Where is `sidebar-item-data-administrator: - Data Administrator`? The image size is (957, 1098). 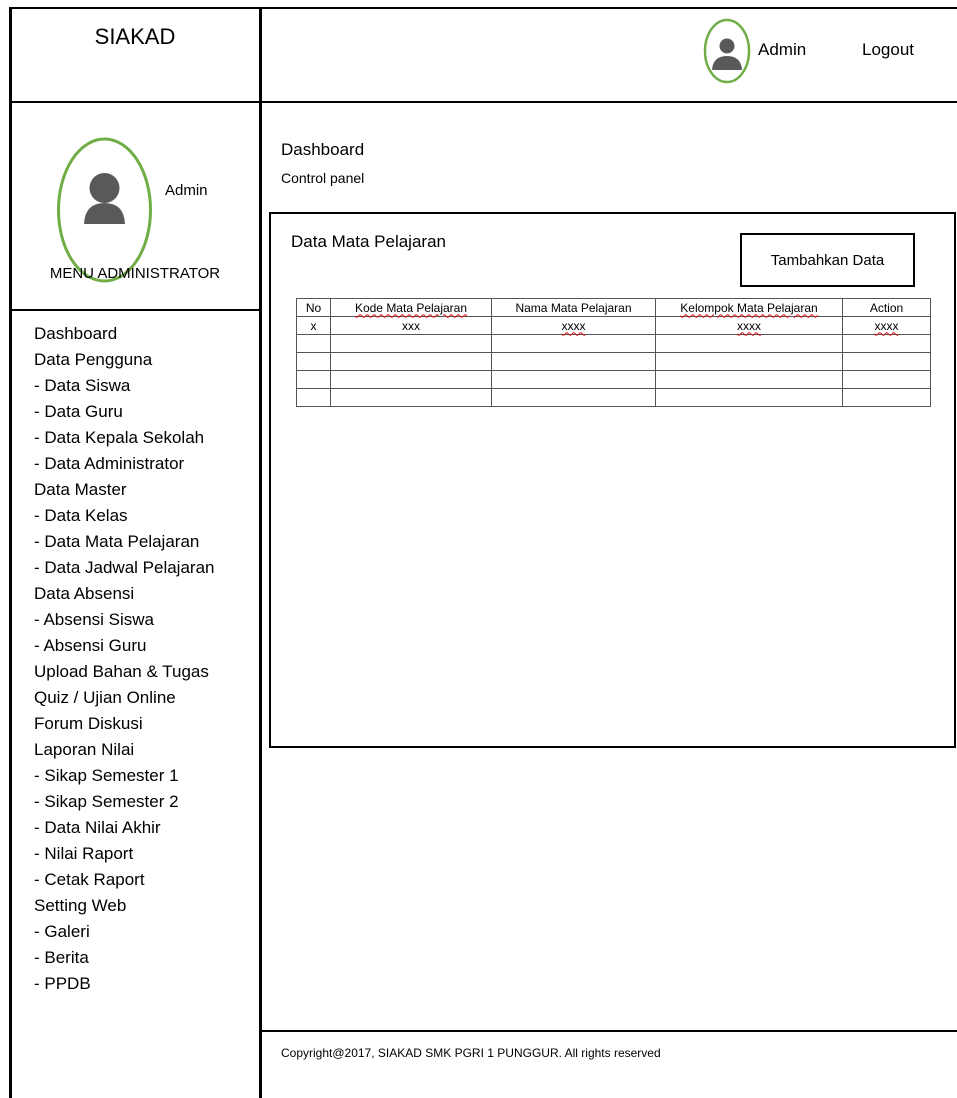 sidebar-item-data-administrator: - Data Administrator is located at coordinates (145, 464).